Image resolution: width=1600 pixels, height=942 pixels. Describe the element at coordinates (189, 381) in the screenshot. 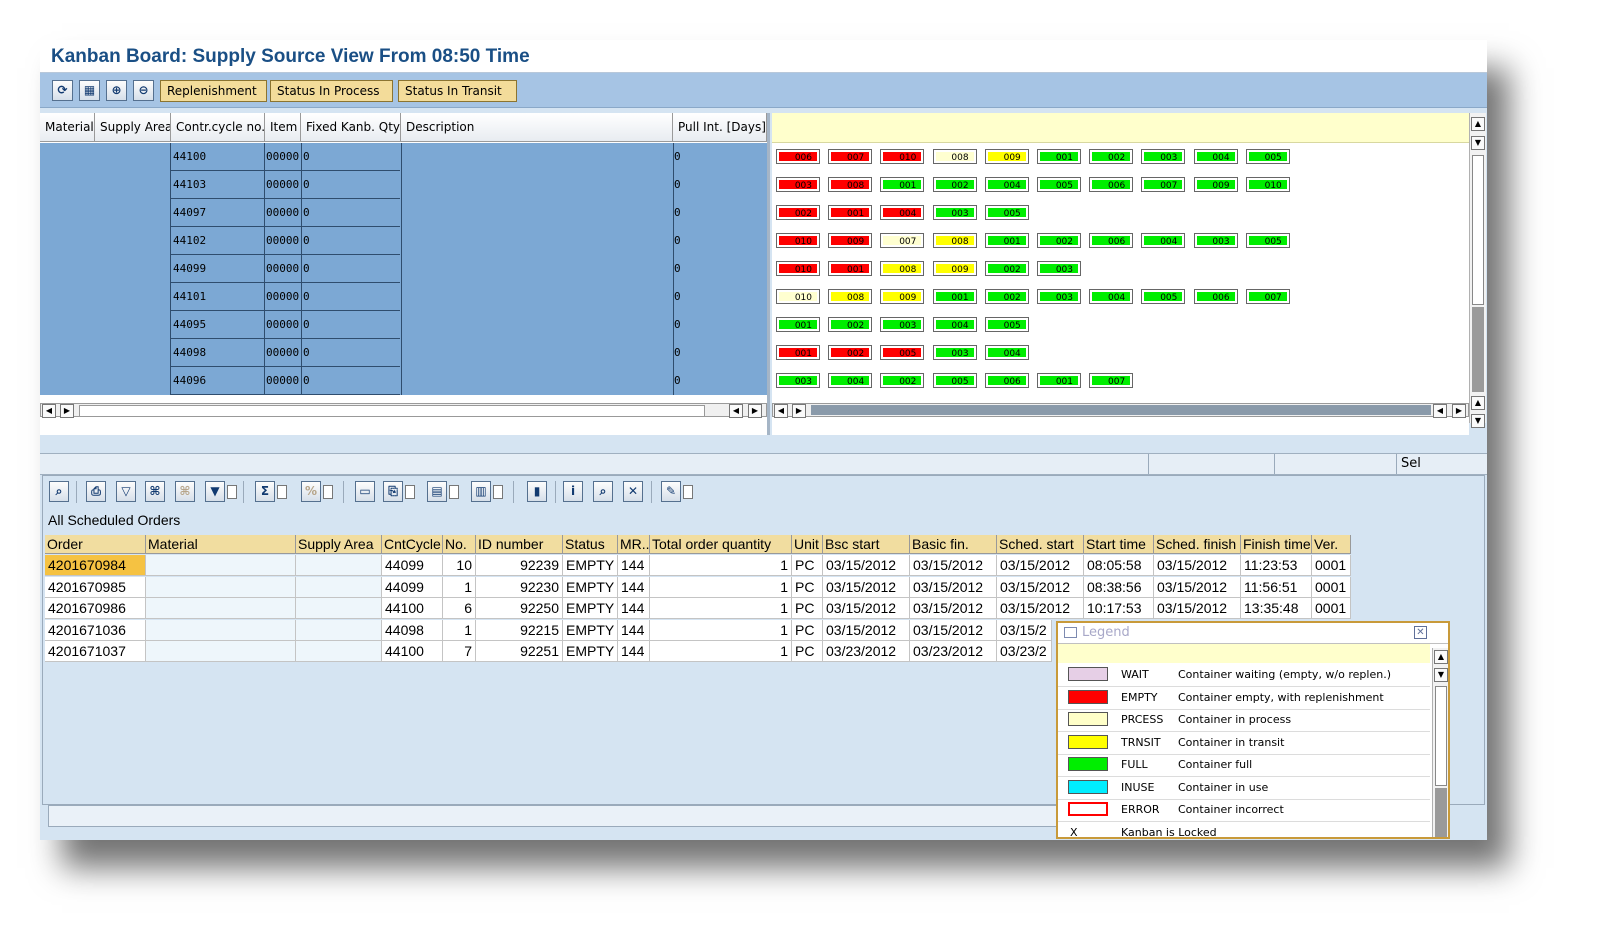

I see `control-cycle-cell: 44096` at that location.